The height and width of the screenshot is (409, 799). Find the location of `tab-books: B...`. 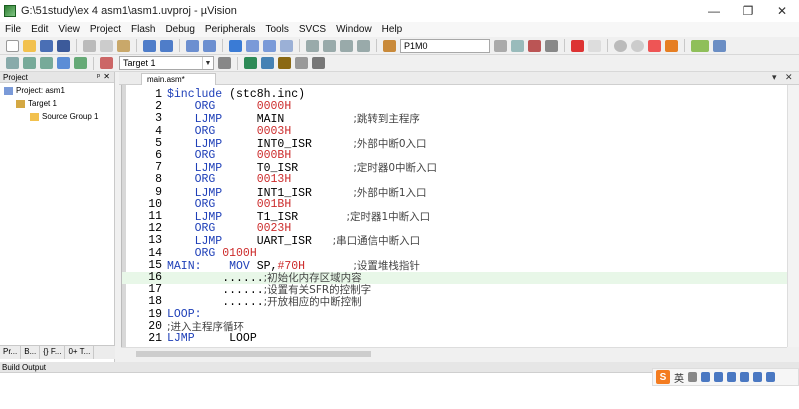

tab-books: B... is located at coordinates (31, 352).